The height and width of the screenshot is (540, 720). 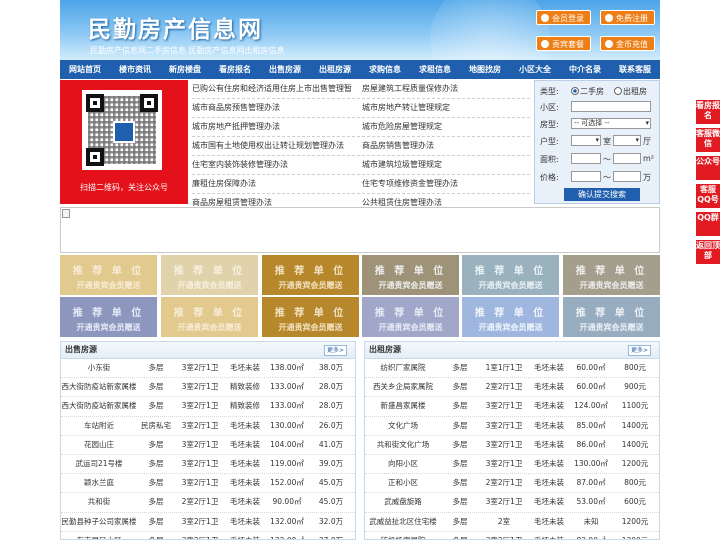 I want to click on listing-community: 车站附近, so click(x=99, y=426).